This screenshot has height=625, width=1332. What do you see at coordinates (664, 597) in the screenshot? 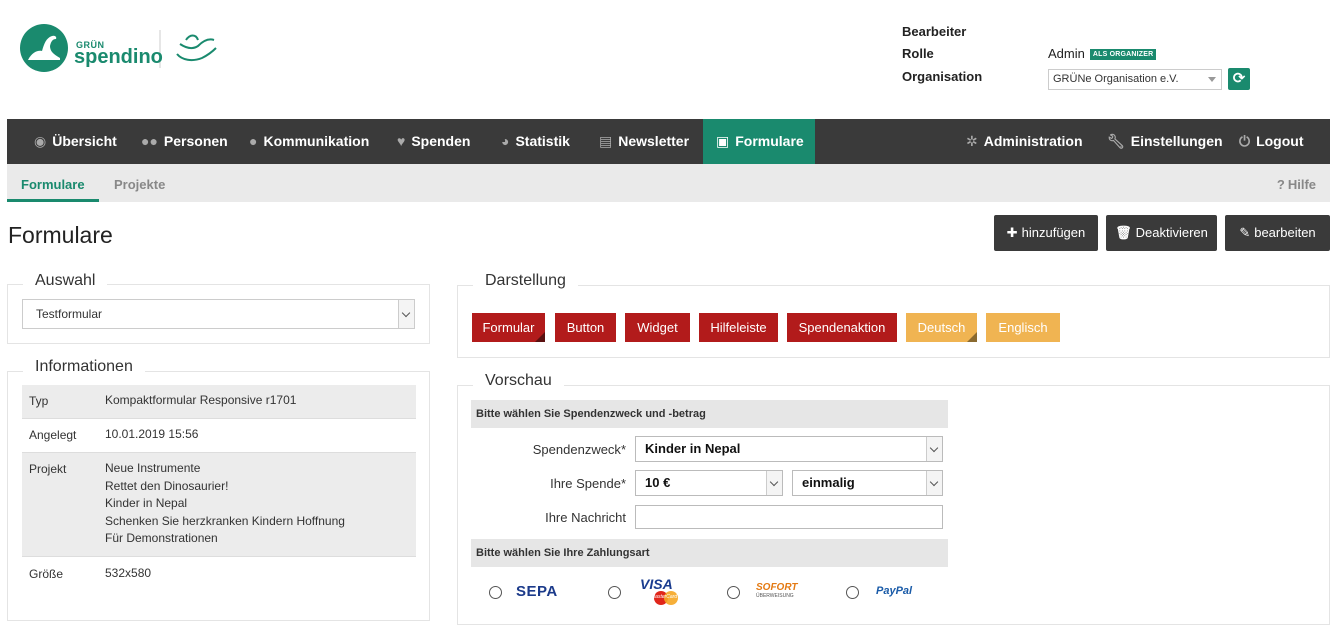
I see `mastercard-text: MasterCard` at bounding box center [664, 597].